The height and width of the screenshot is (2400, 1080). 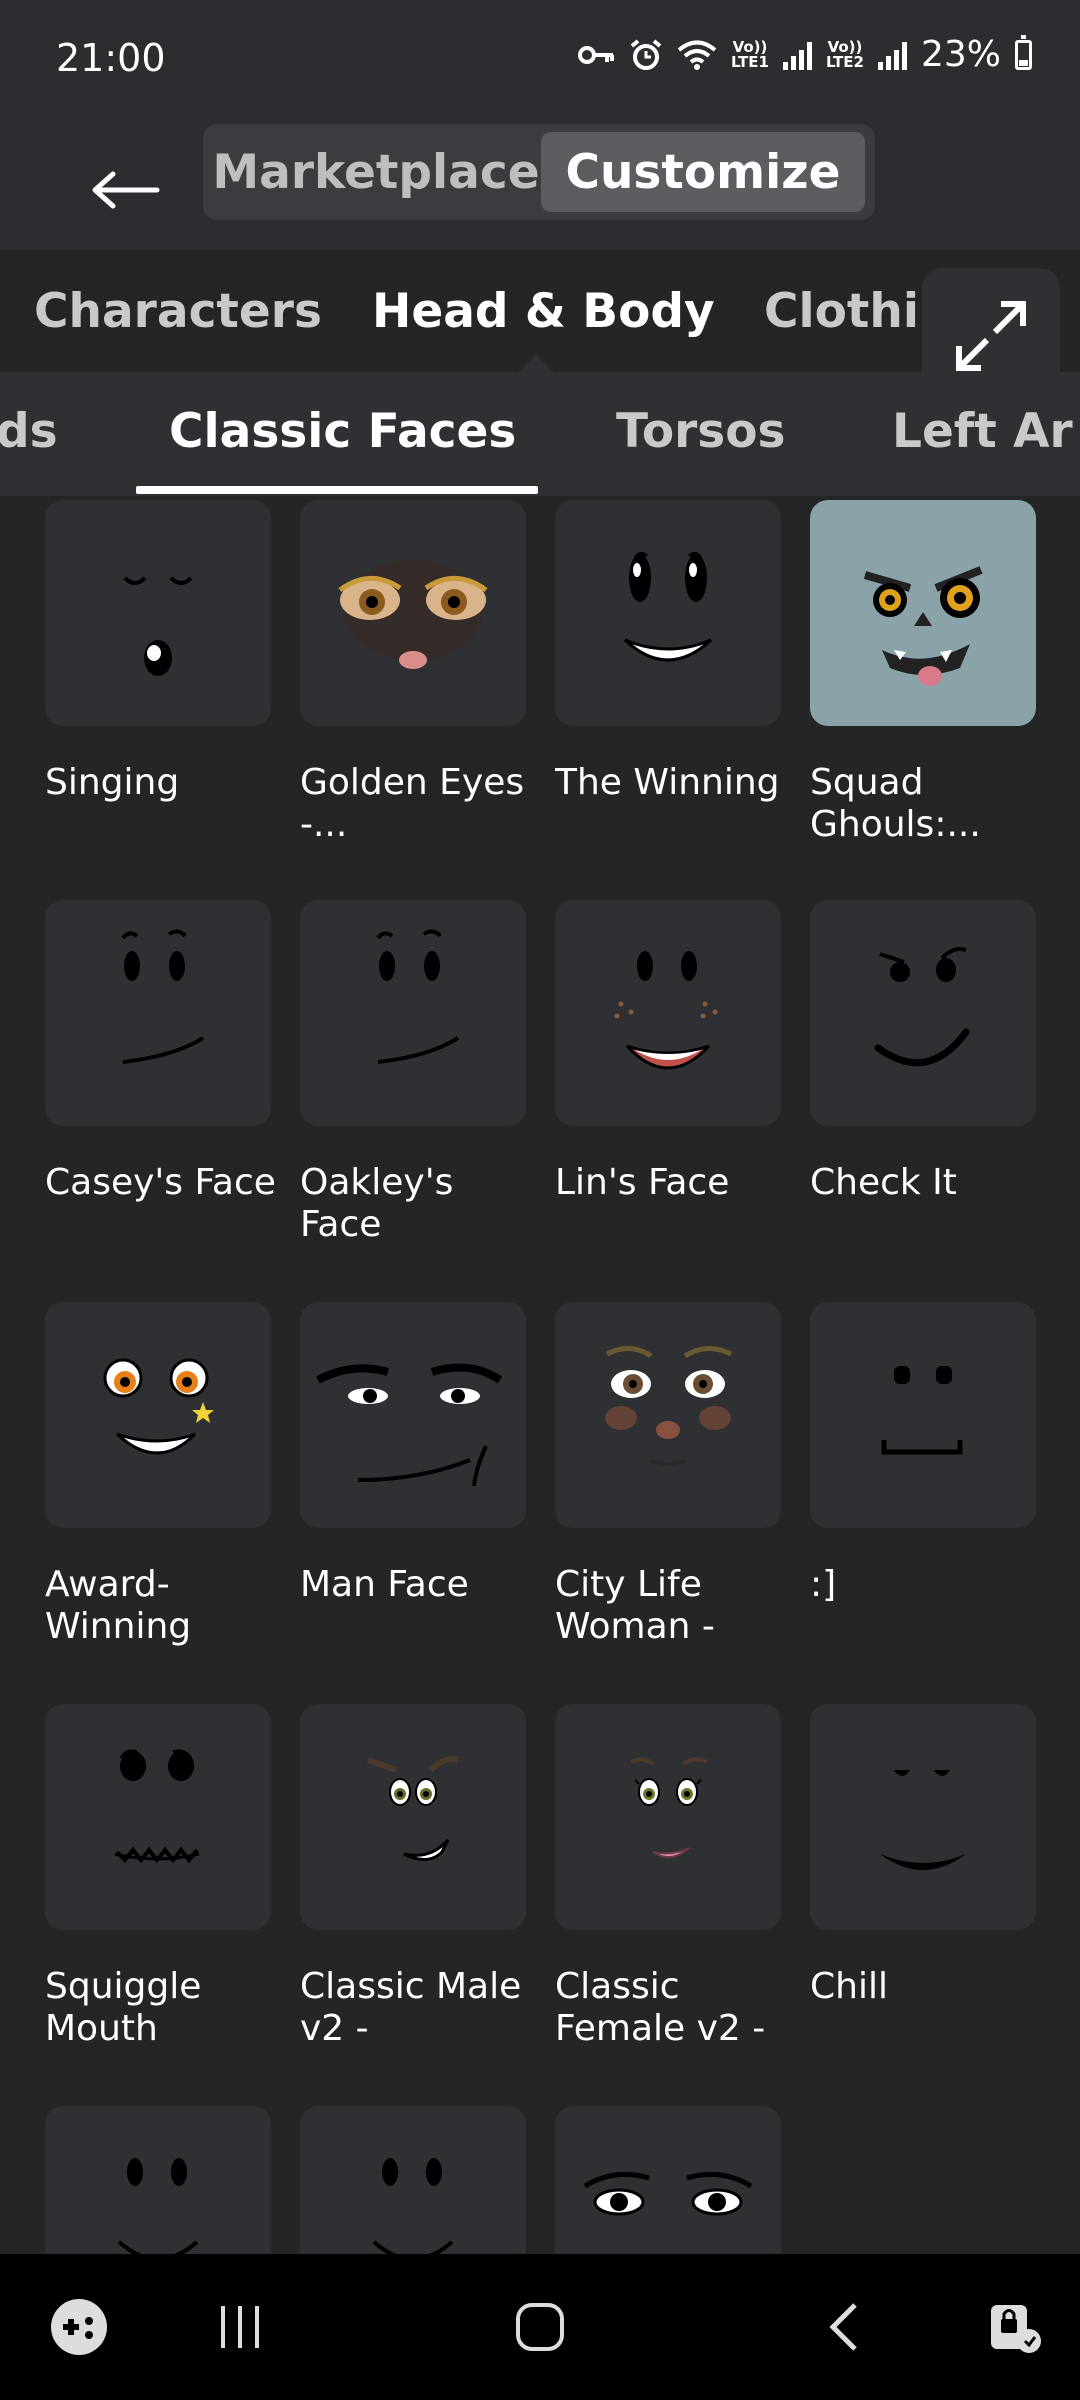 I want to click on item-card: Man Face, so click(x=413, y=1454).